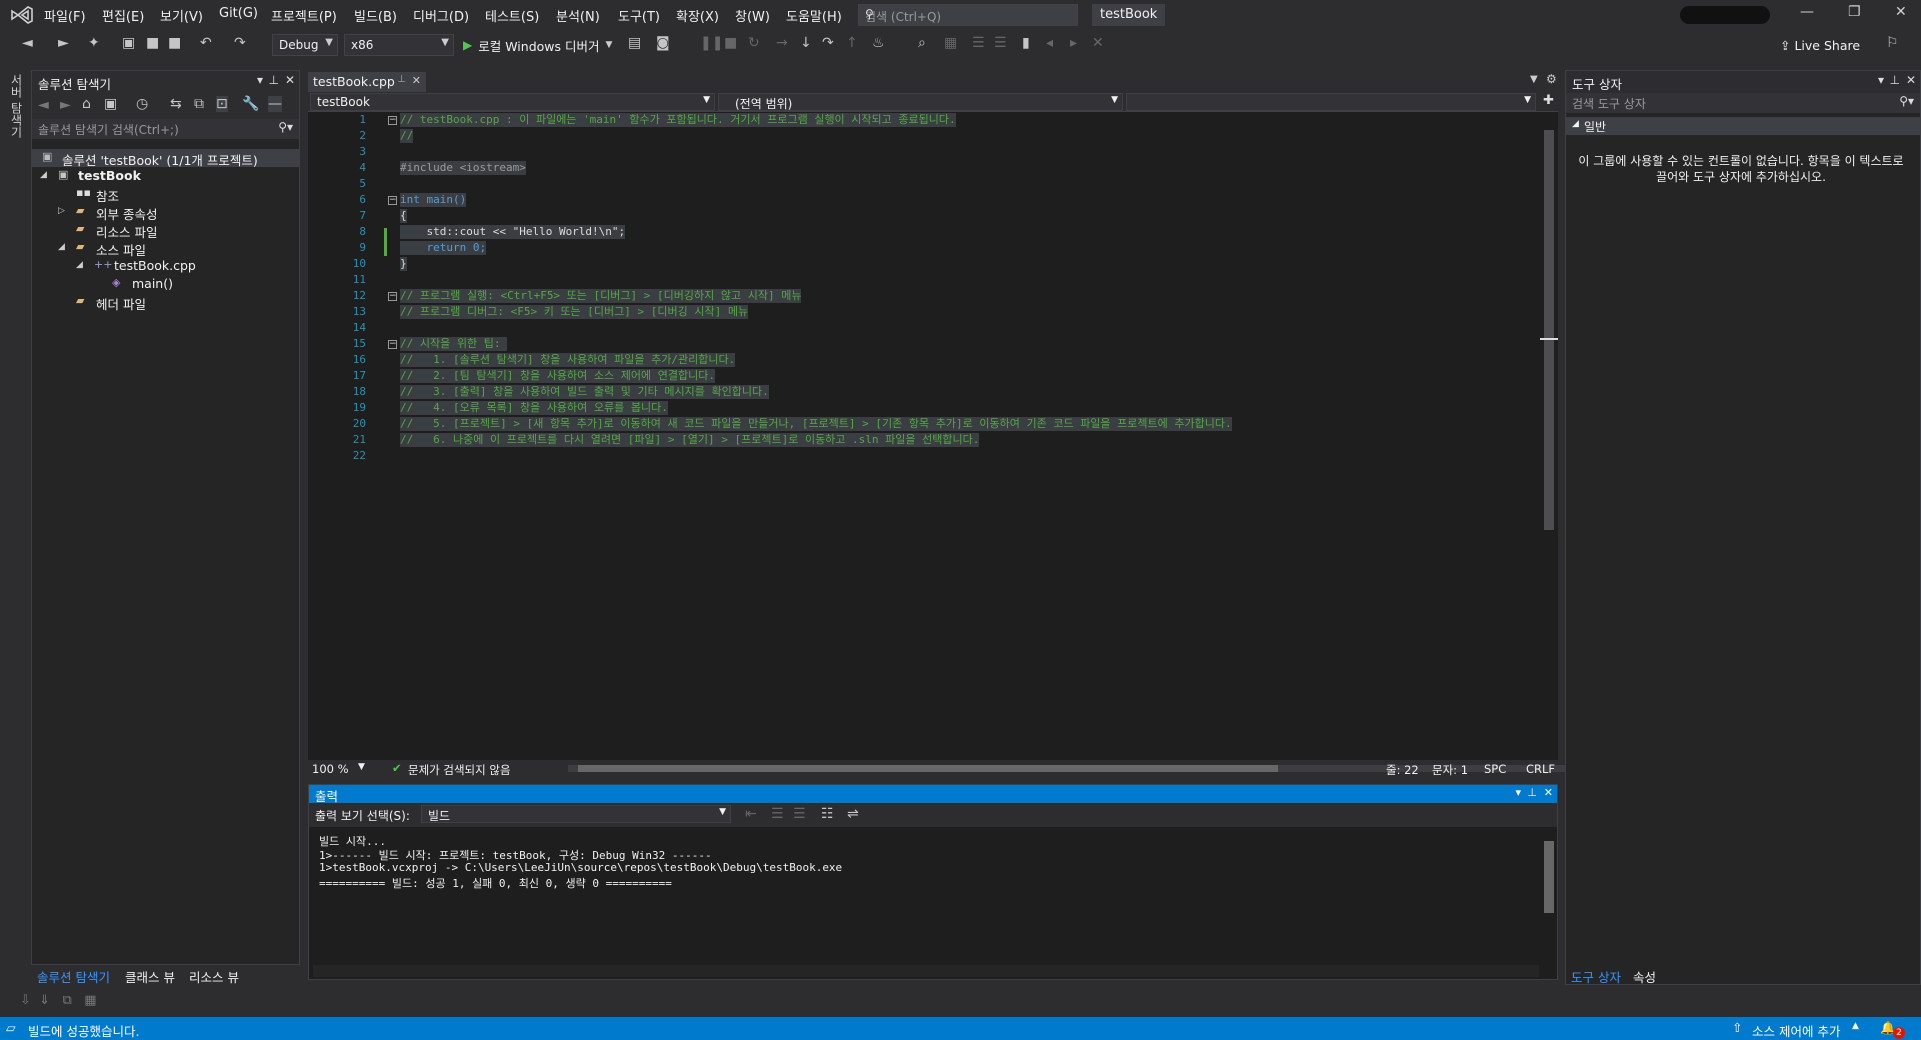 The width and height of the screenshot is (1921, 1040). Describe the element at coordinates (754, 43) in the screenshot. I see `restart-icon: ↻` at that location.